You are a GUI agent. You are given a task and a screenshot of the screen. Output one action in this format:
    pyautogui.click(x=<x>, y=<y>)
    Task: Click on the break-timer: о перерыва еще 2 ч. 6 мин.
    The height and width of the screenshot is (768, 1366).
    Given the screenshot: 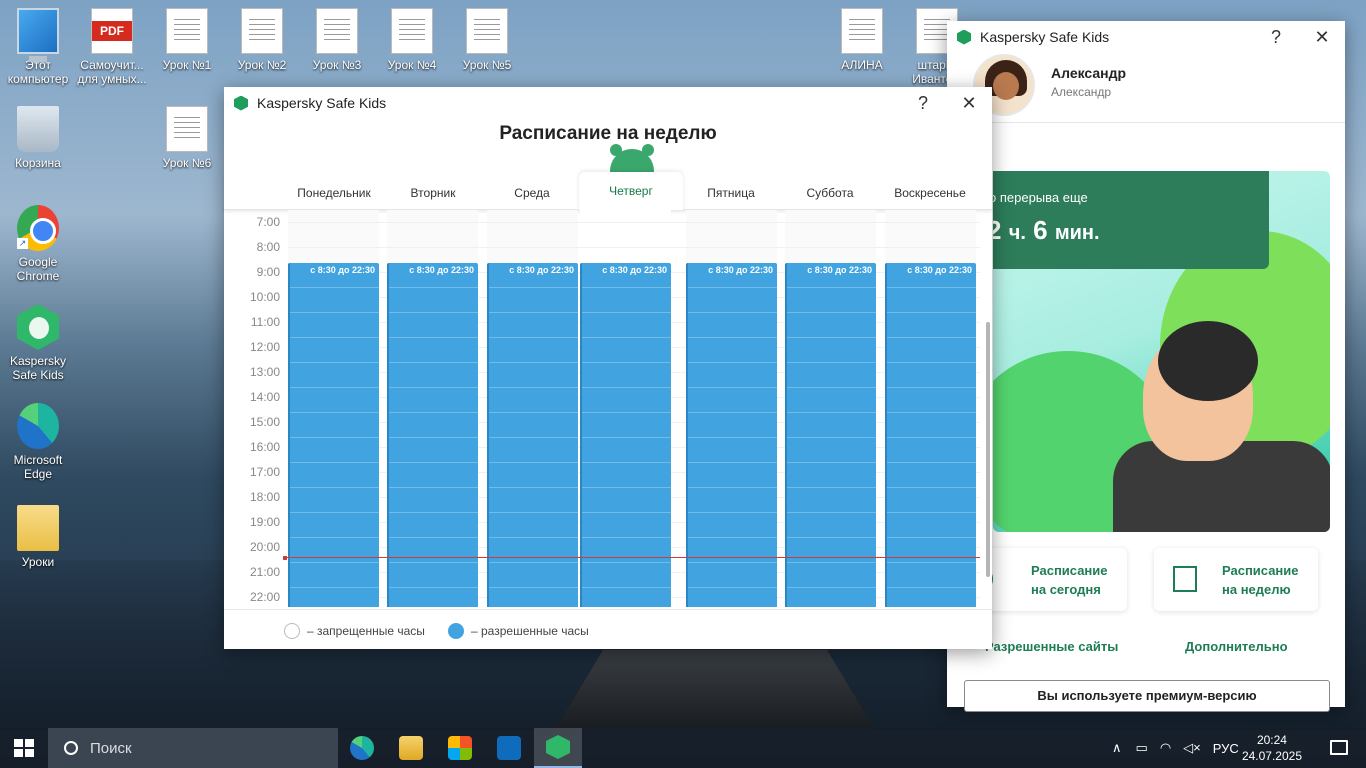 What is the action you would take?
    pyautogui.click(x=1128, y=220)
    